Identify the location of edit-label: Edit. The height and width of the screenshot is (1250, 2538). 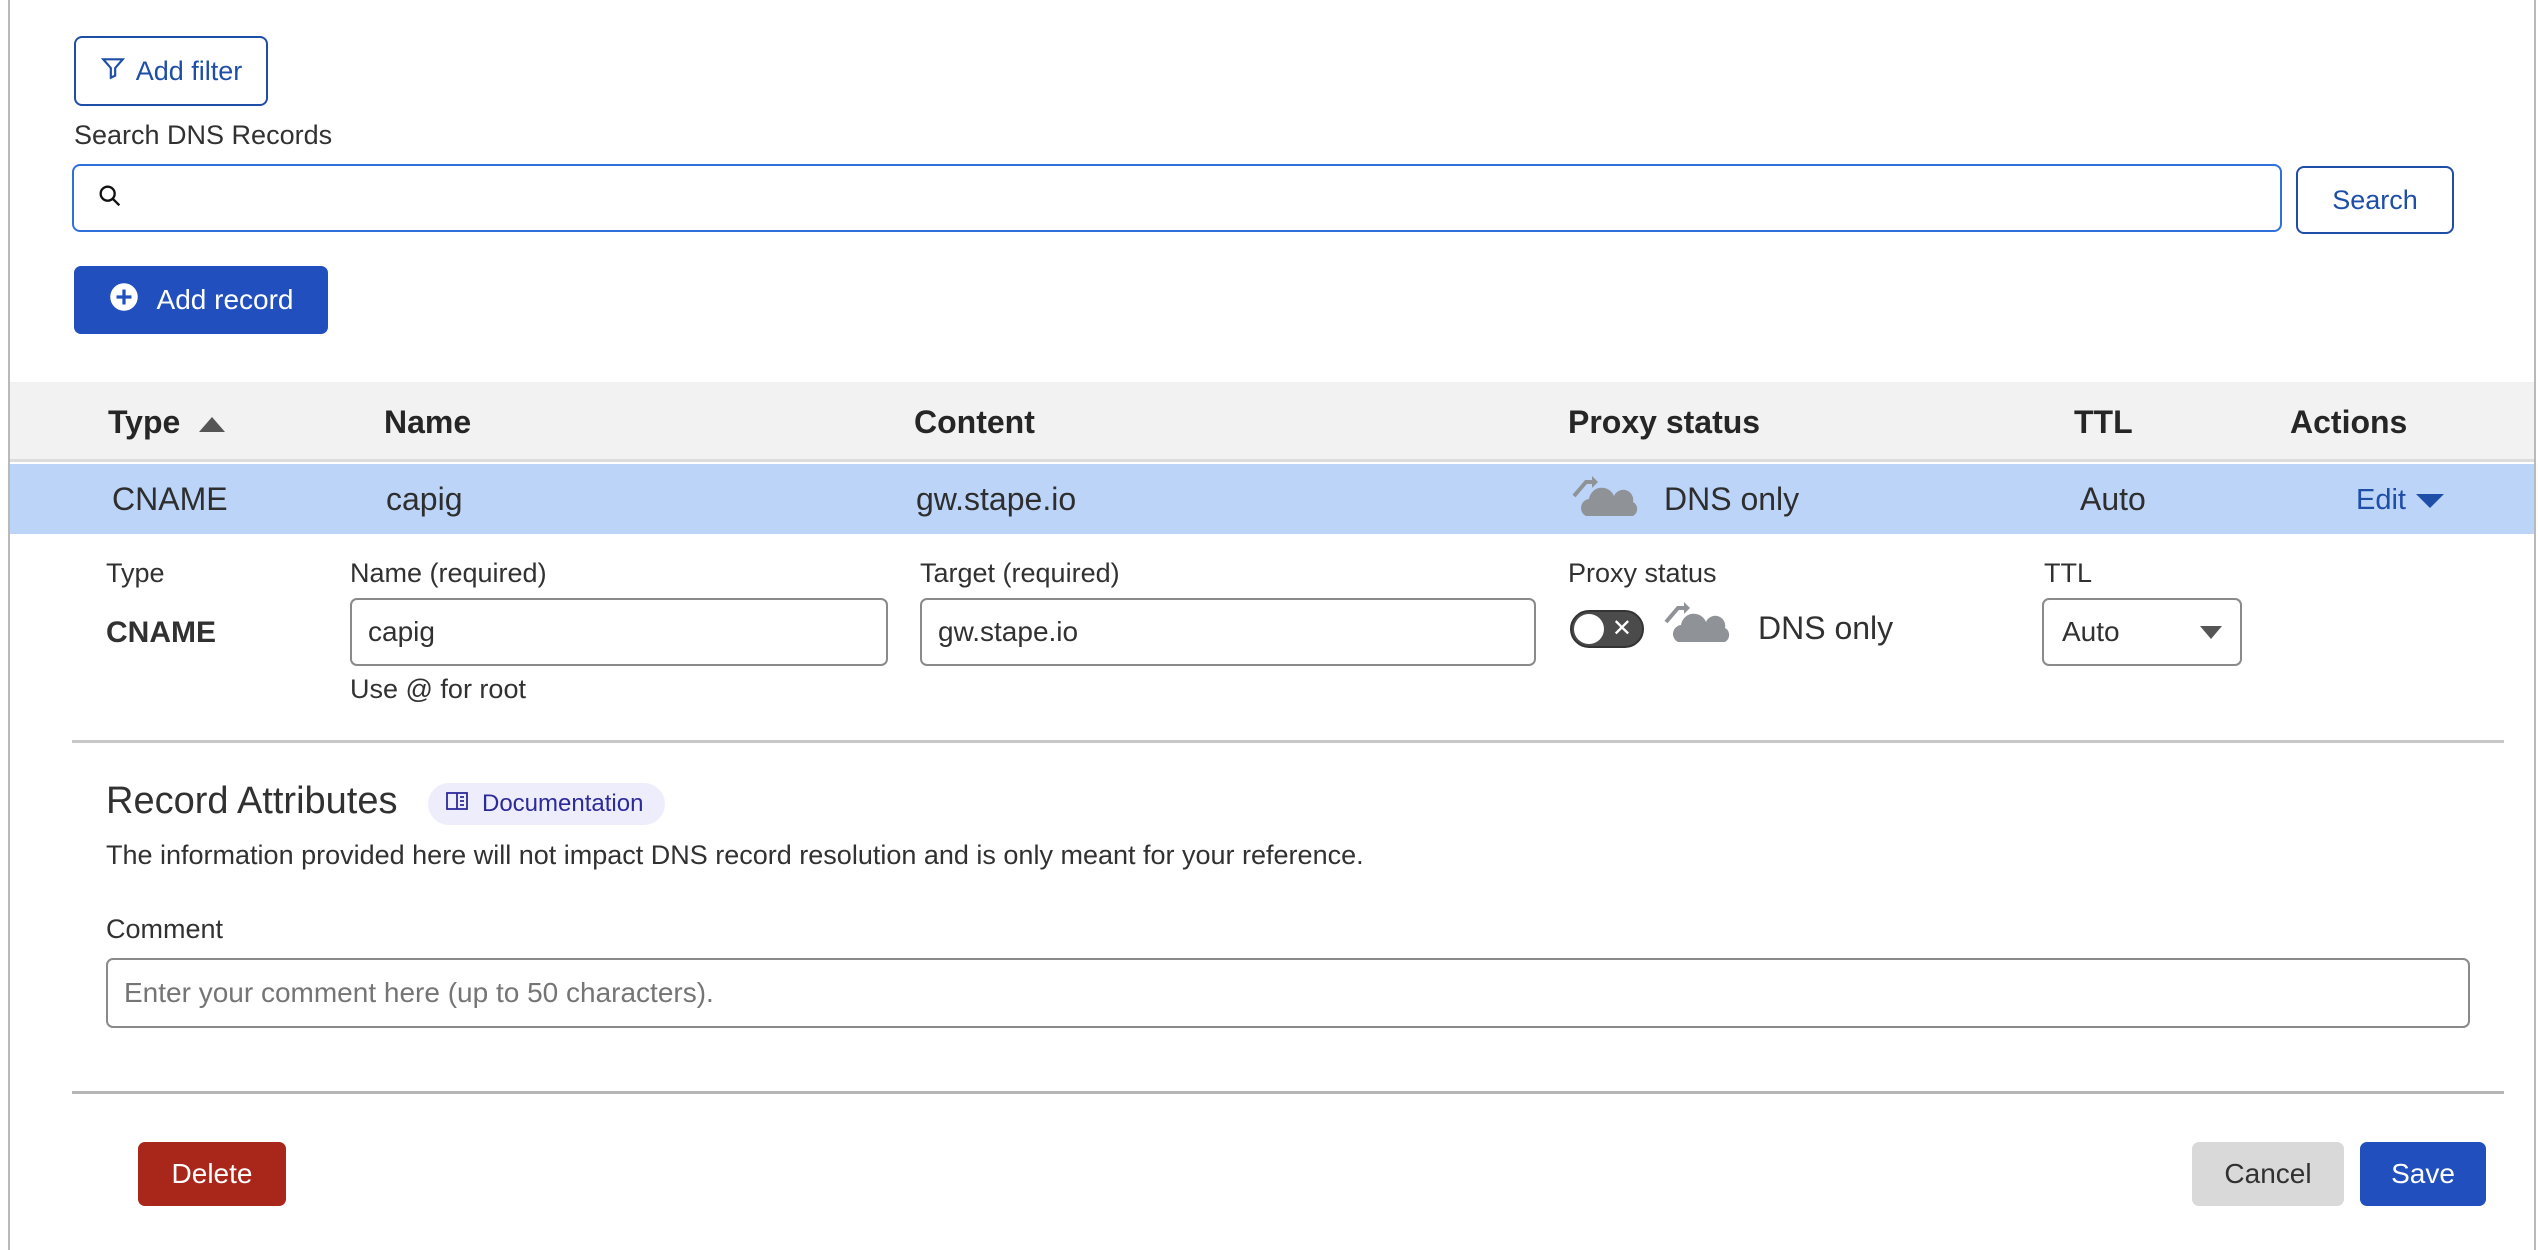
(2381, 500).